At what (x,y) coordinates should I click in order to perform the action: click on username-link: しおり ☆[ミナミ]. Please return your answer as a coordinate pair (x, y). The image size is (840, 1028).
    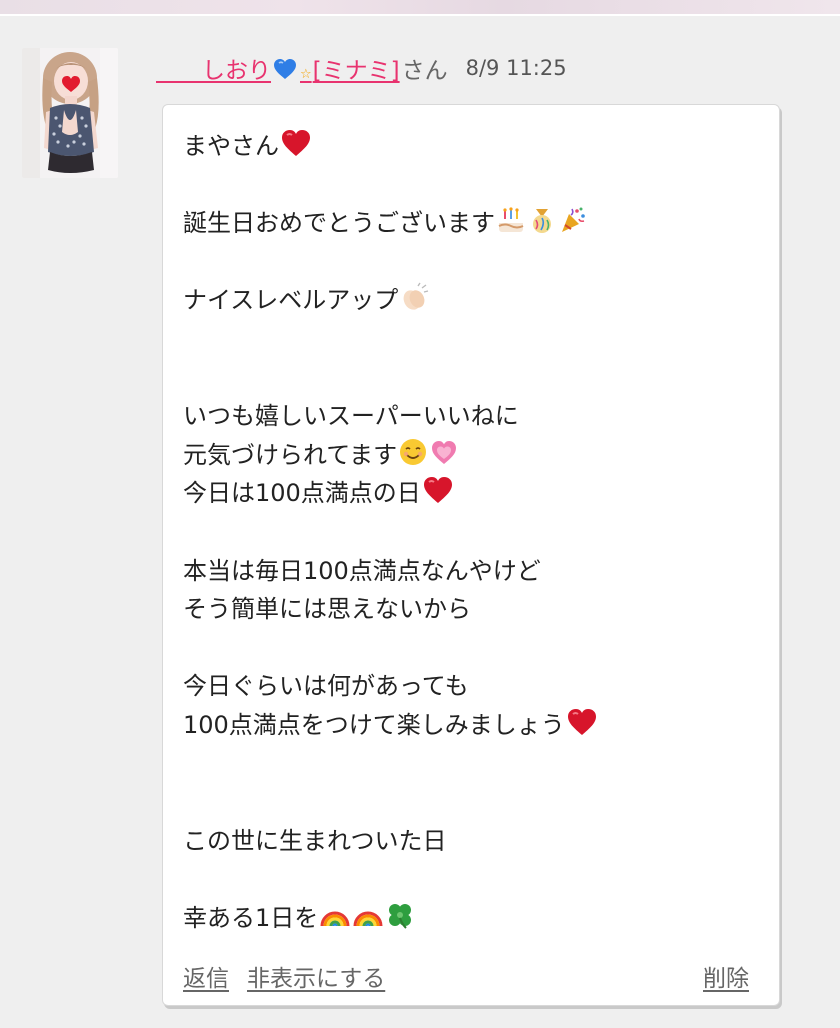
    Looking at the image, I should click on (278, 68).